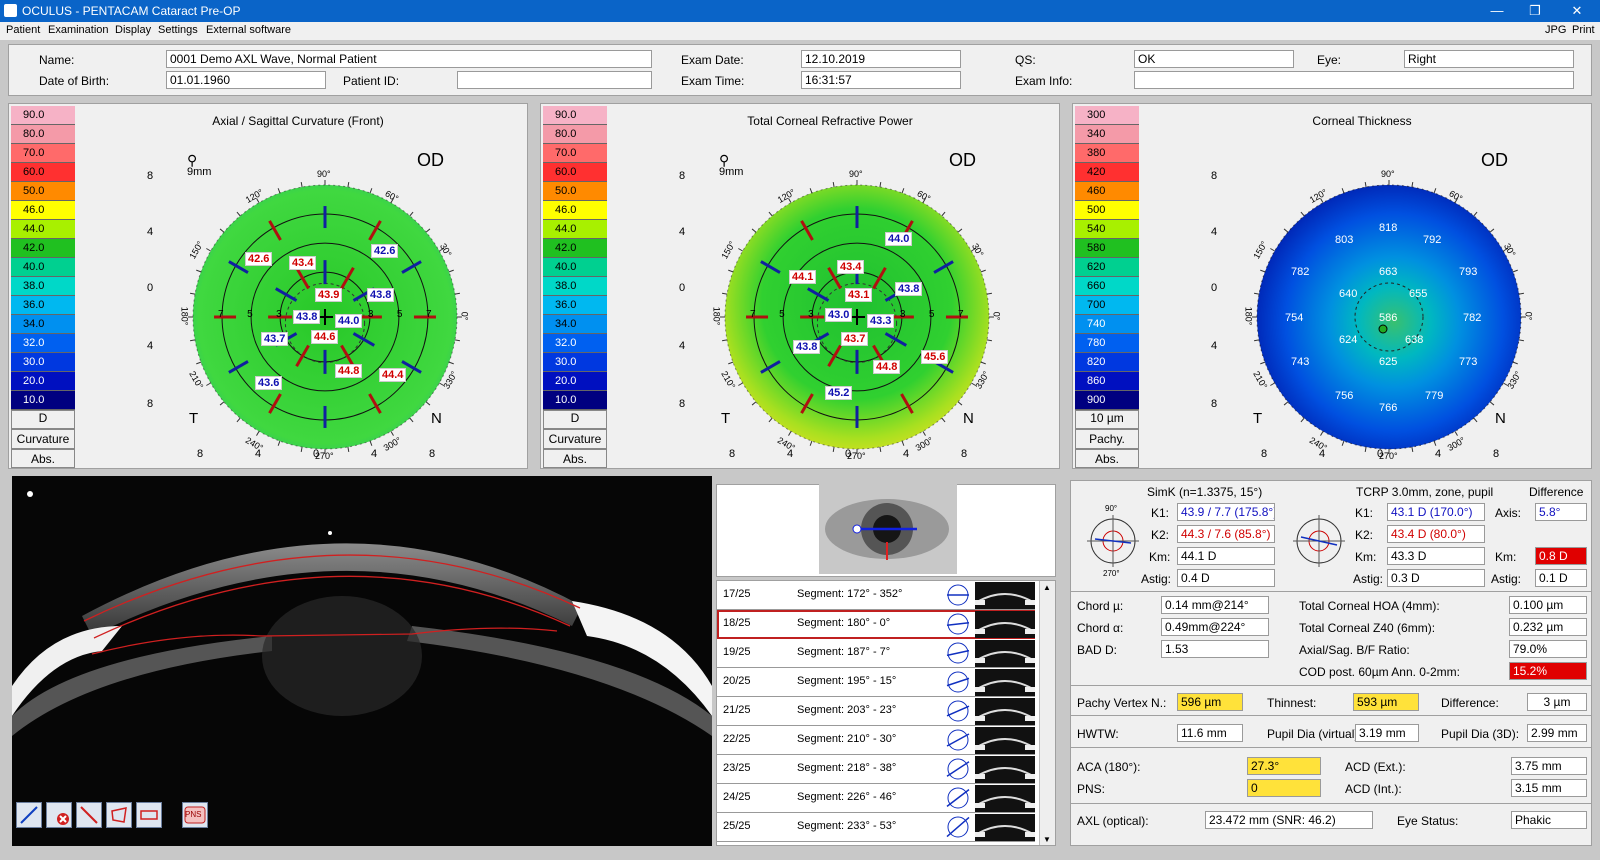 The image size is (1600, 860). I want to click on difference-field: 3 µm, so click(1557, 702).